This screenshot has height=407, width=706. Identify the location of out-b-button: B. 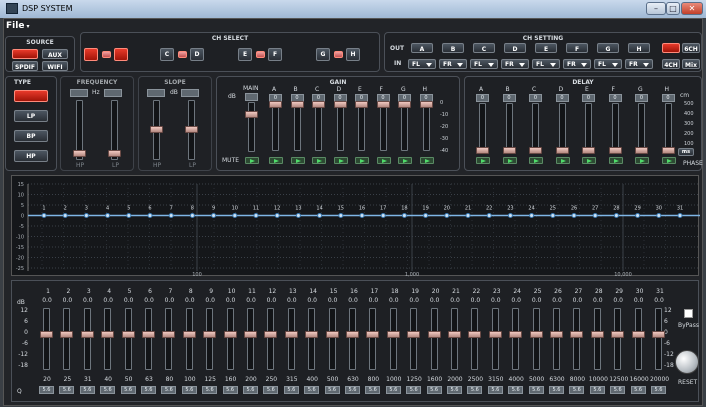
(453, 48).